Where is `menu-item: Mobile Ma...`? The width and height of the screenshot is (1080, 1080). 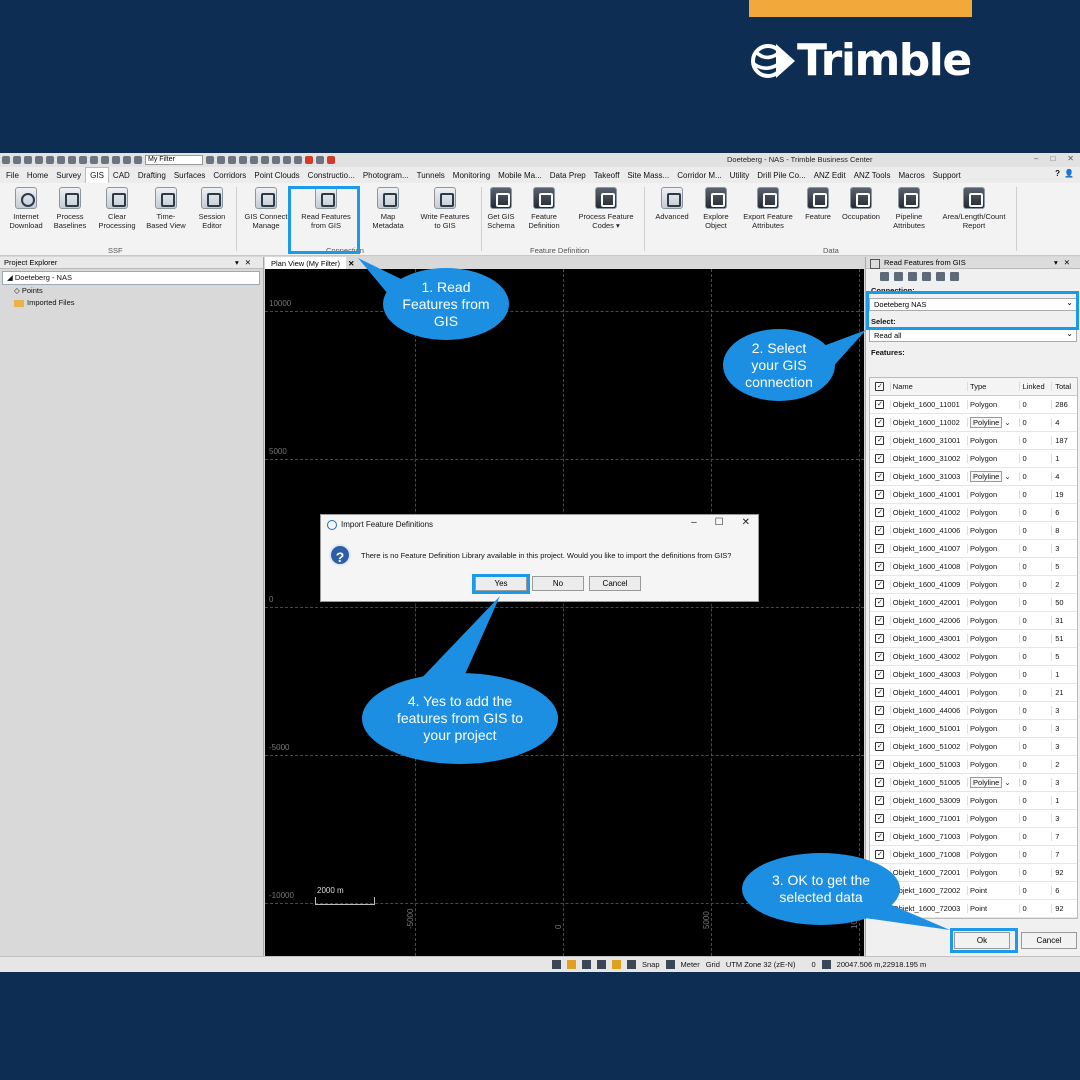 menu-item: Mobile Ma... is located at coordinates (520, 175).